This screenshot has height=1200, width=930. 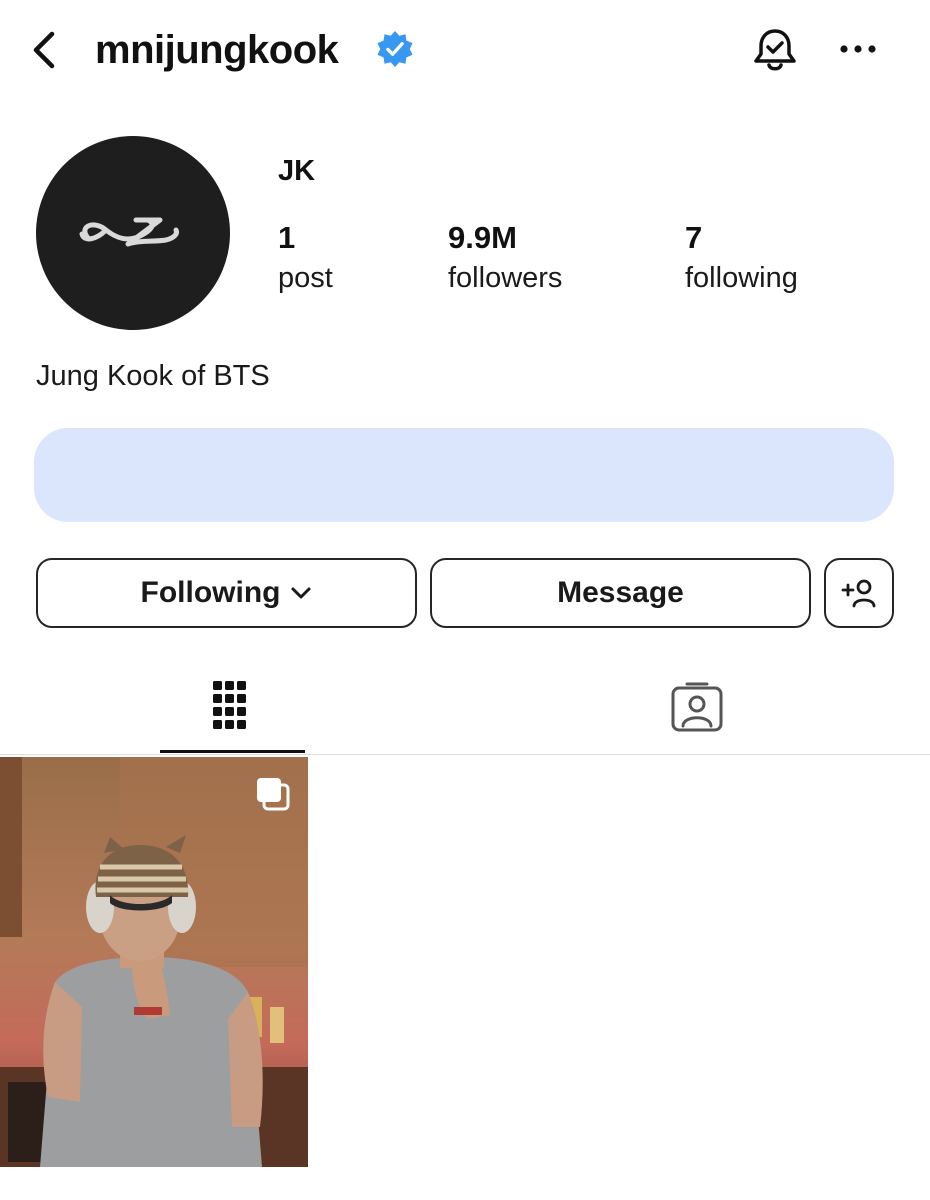 What do you see at coordinates (697, 707) in the screenshot?
I see `tagged-user-icon` at bounding box center [697, 707].